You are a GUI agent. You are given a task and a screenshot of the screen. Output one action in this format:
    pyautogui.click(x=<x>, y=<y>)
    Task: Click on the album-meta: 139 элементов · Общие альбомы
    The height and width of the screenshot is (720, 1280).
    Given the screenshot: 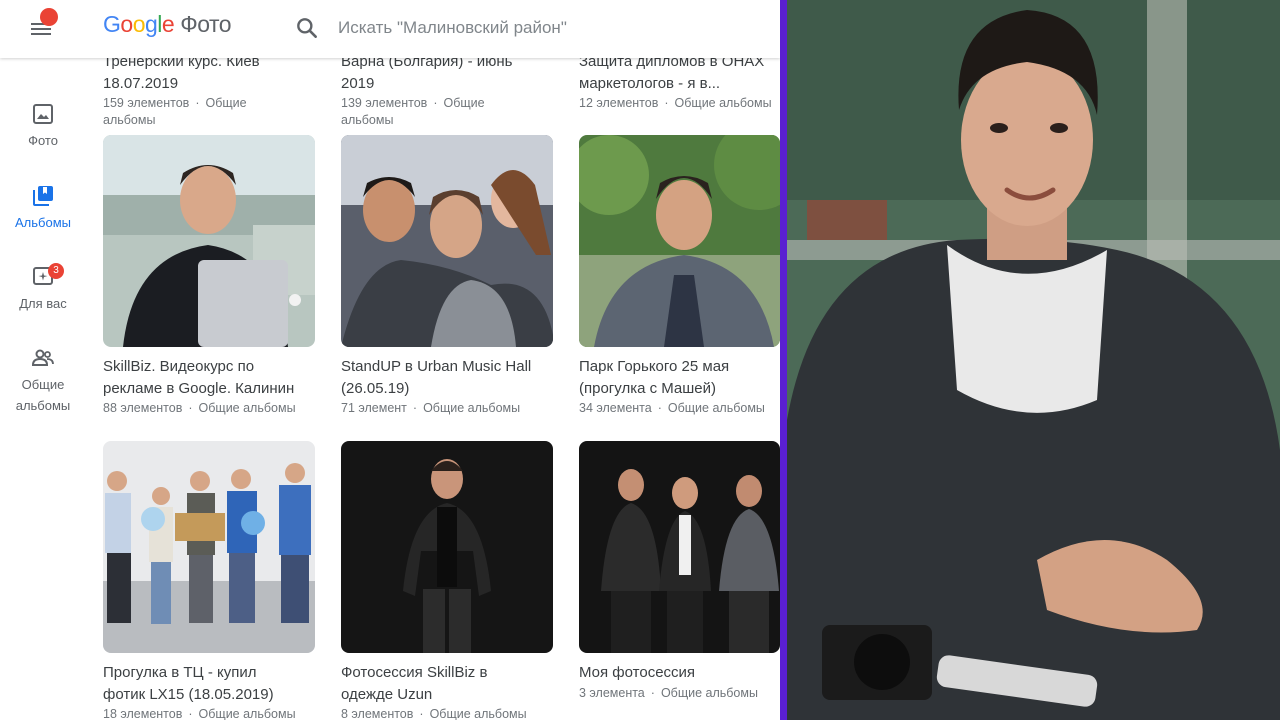 What is the action you would take?
    pyautogui.click(x=413, y=111)
    